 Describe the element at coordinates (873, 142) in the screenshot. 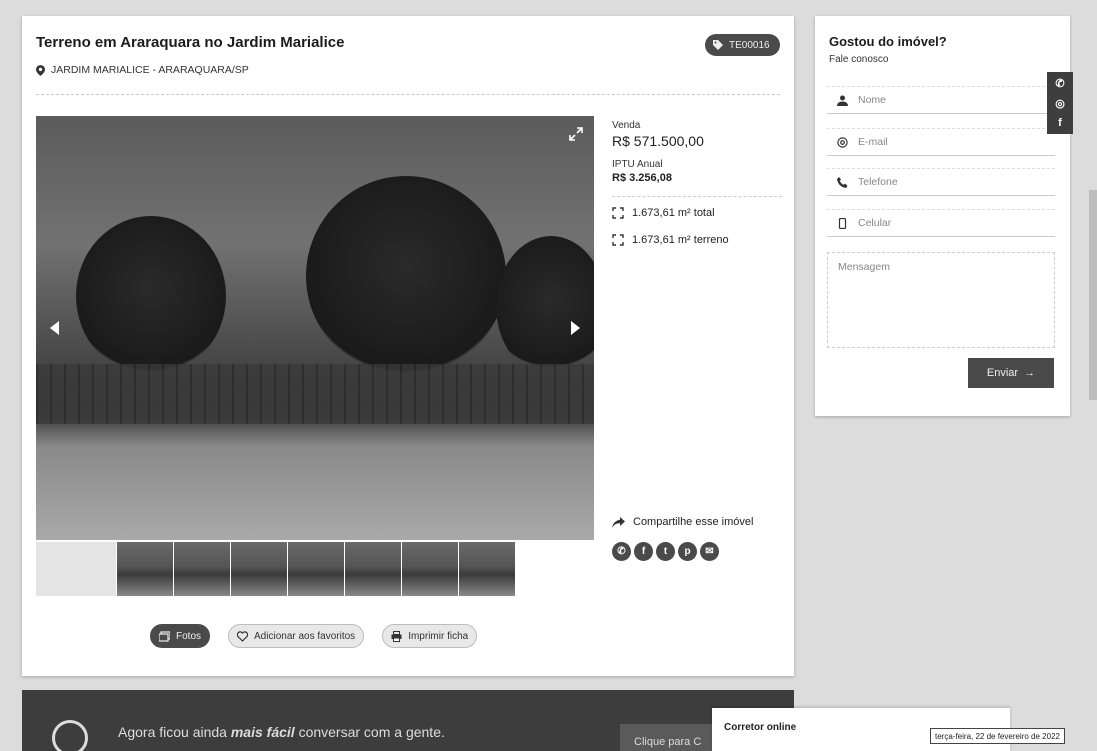

I see `email-placeholder: E-mail` at that location.